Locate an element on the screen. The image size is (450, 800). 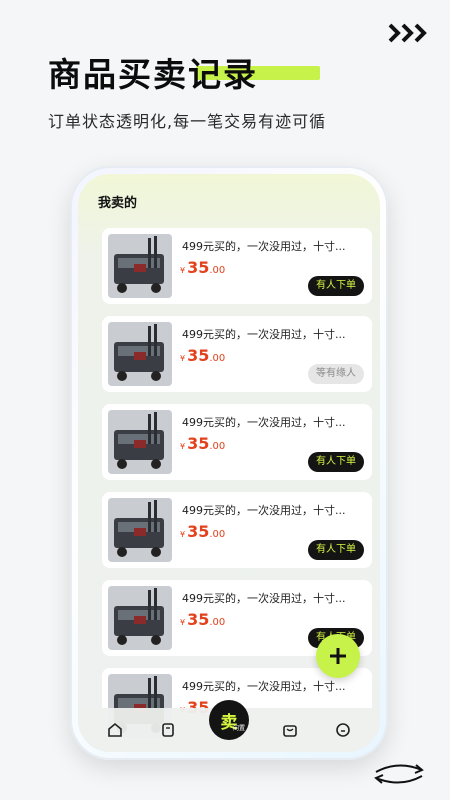
home-icon is located at coordinates (114, 729).